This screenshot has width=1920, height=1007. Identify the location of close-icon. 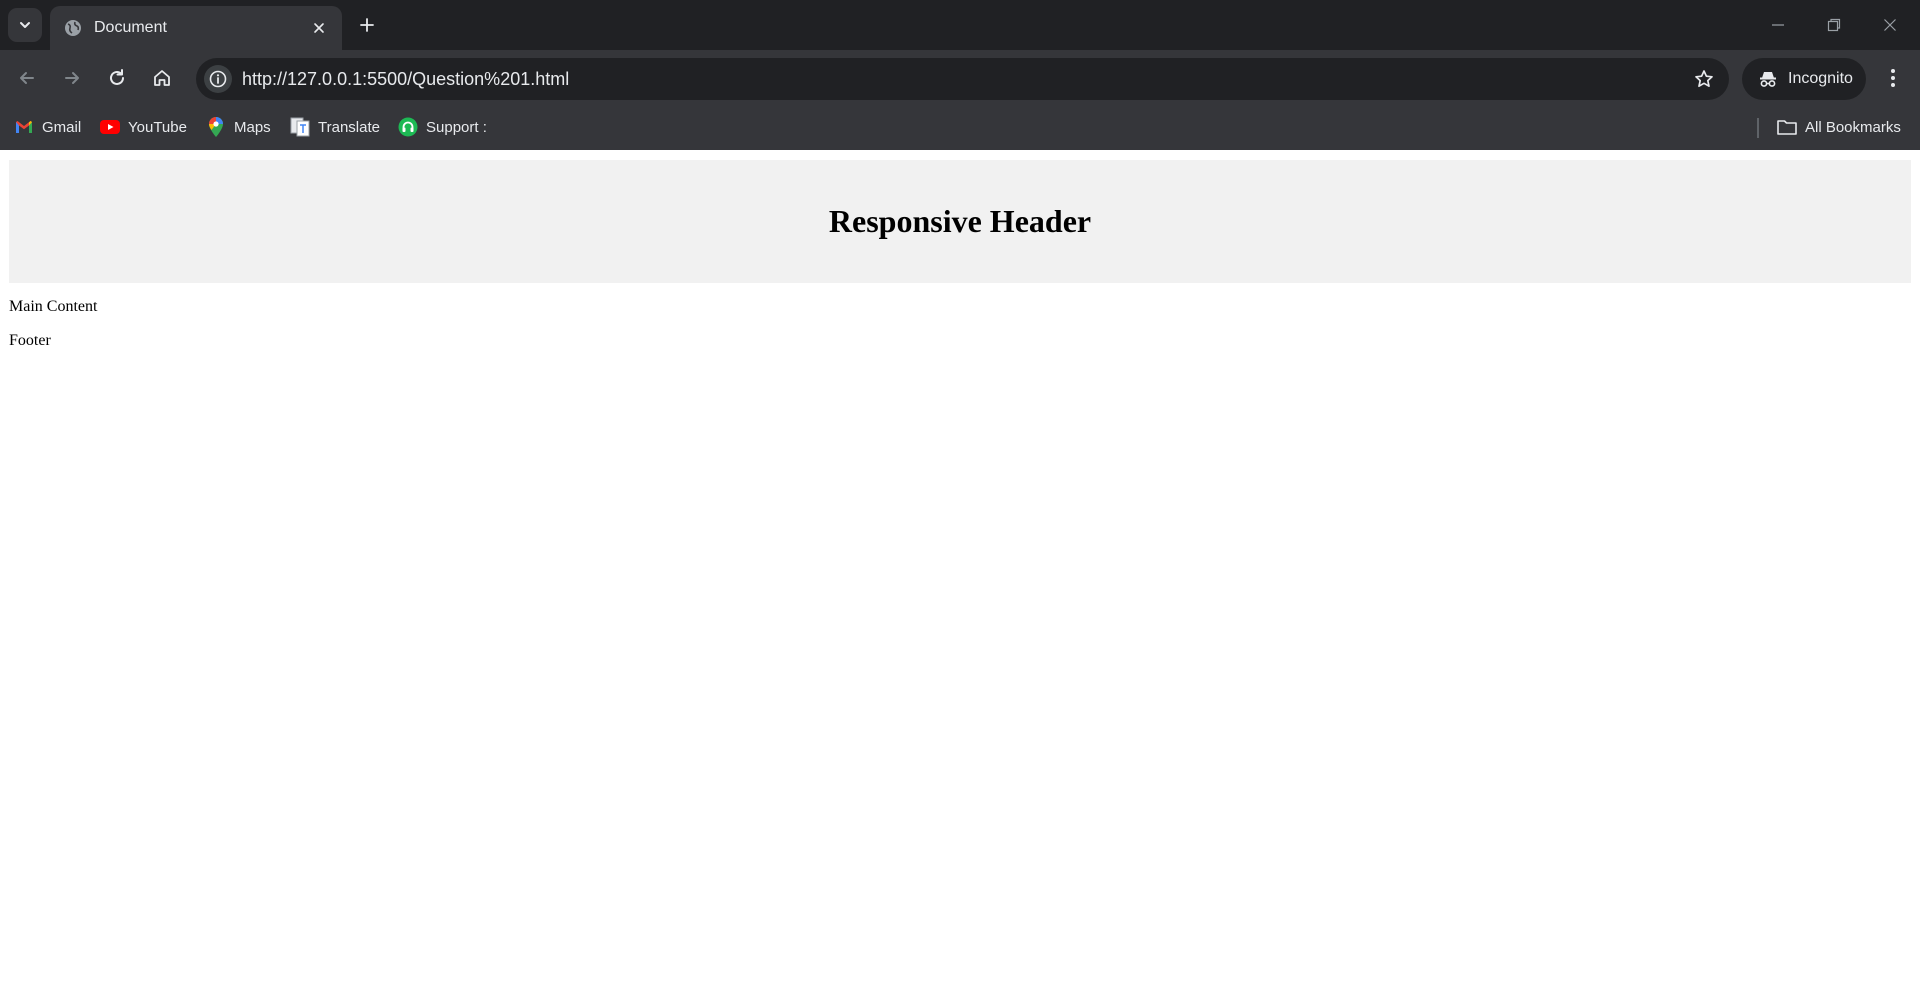
(1890, 25).